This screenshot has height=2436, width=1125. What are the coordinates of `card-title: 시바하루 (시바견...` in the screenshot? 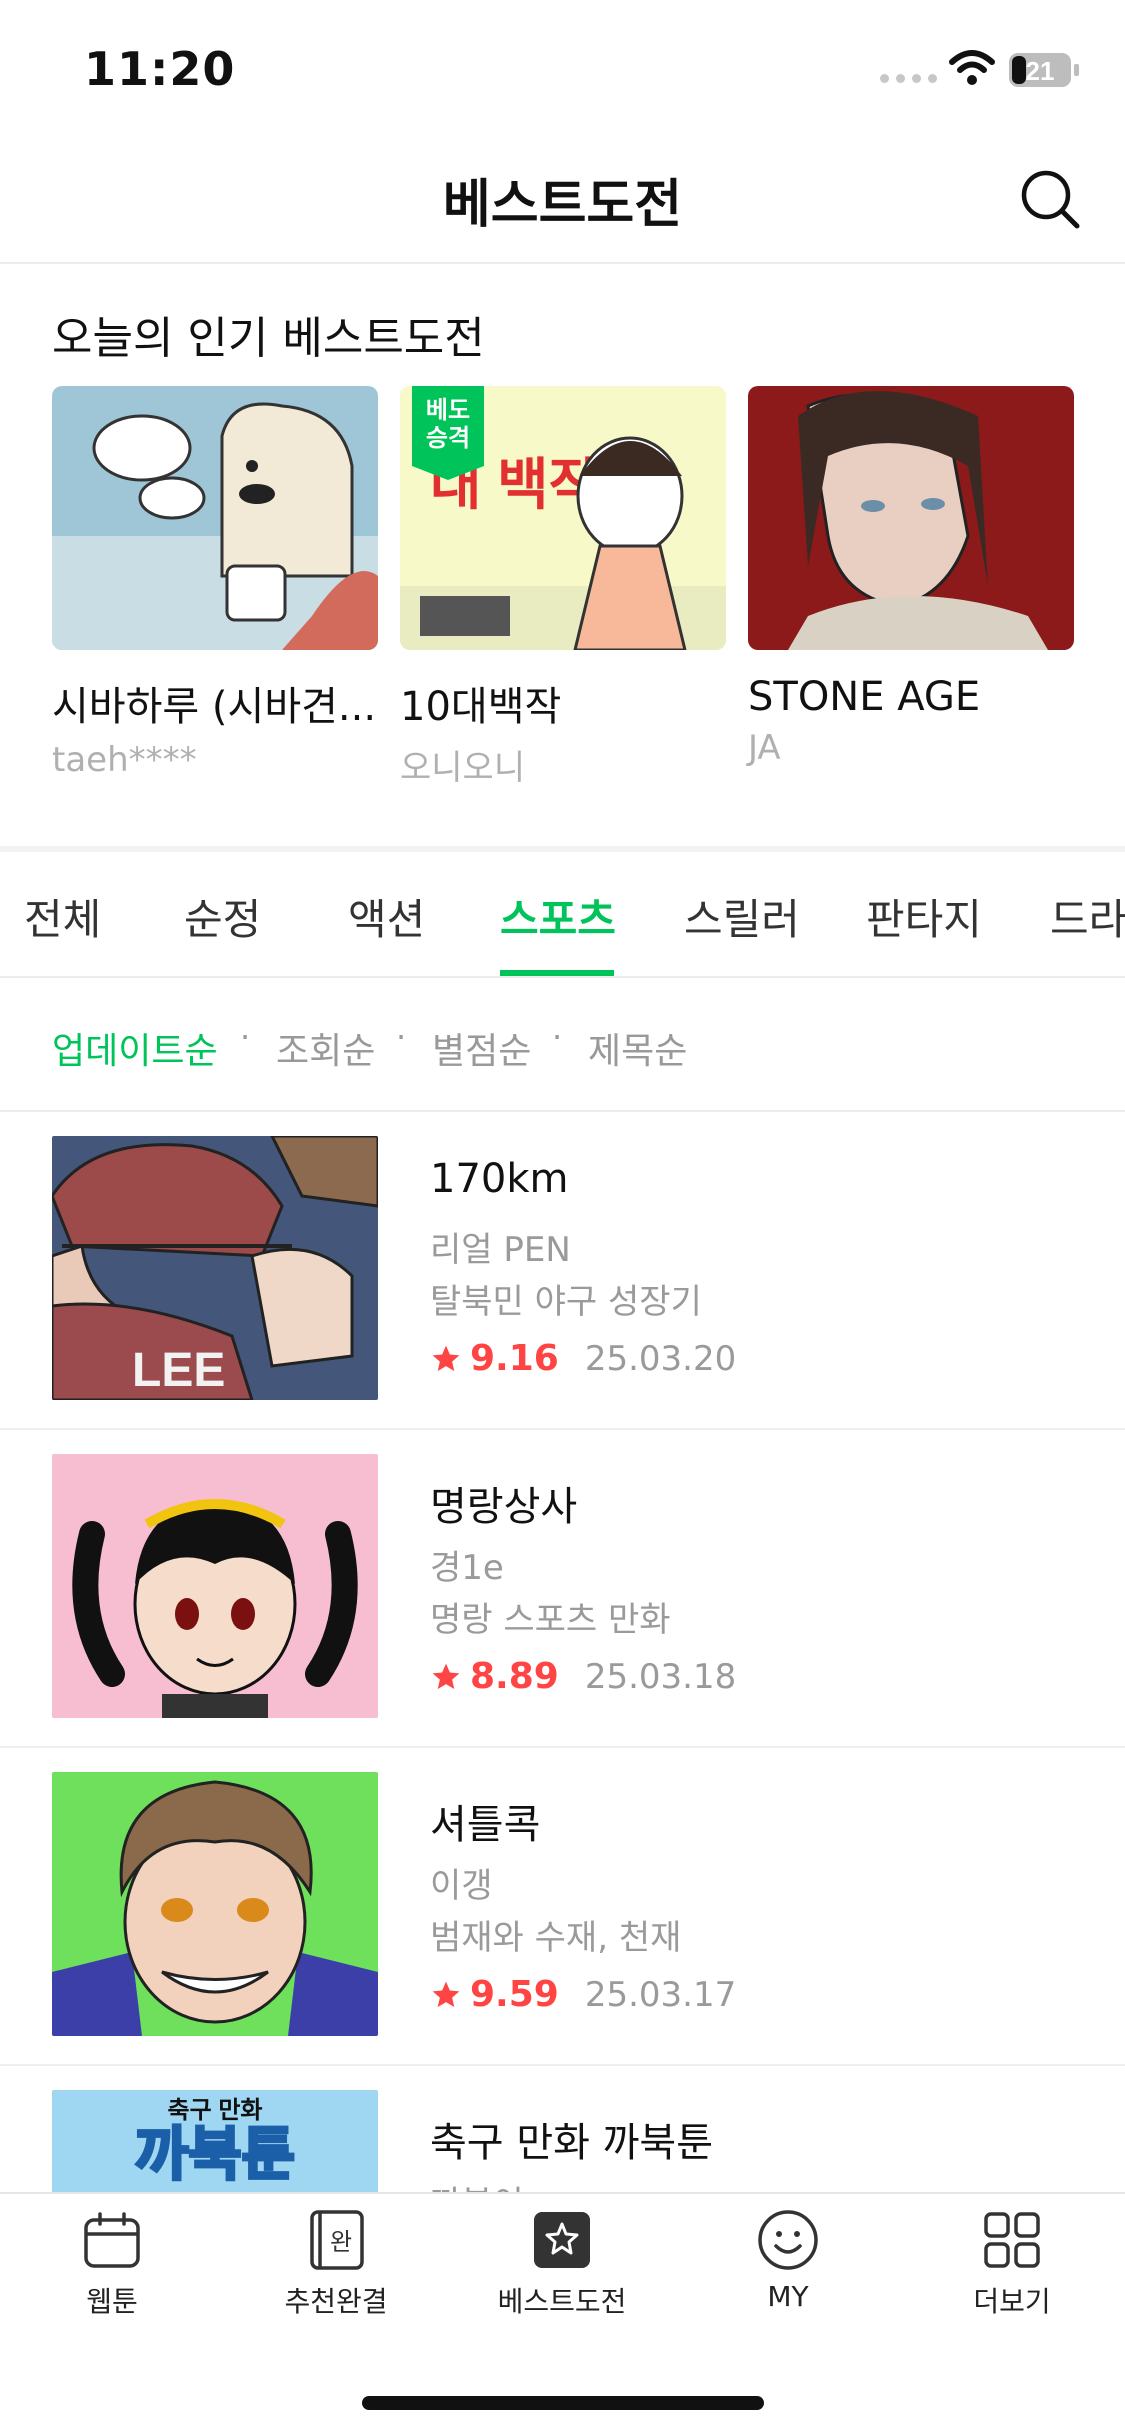 It's located at (214, 707).